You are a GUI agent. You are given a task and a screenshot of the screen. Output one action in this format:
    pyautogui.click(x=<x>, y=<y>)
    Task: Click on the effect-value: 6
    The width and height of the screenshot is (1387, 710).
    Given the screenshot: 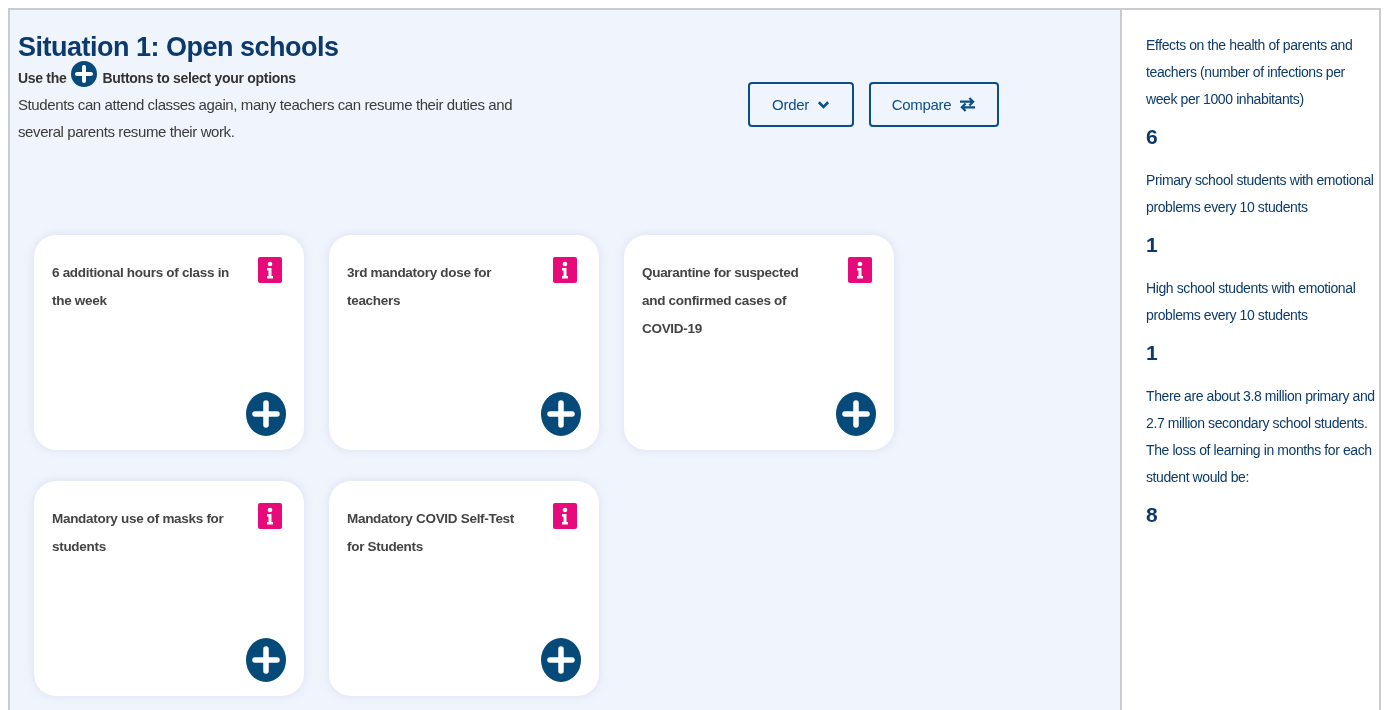 What is the action you would take?
    pyautogui.click(x=1152, y=137)
    